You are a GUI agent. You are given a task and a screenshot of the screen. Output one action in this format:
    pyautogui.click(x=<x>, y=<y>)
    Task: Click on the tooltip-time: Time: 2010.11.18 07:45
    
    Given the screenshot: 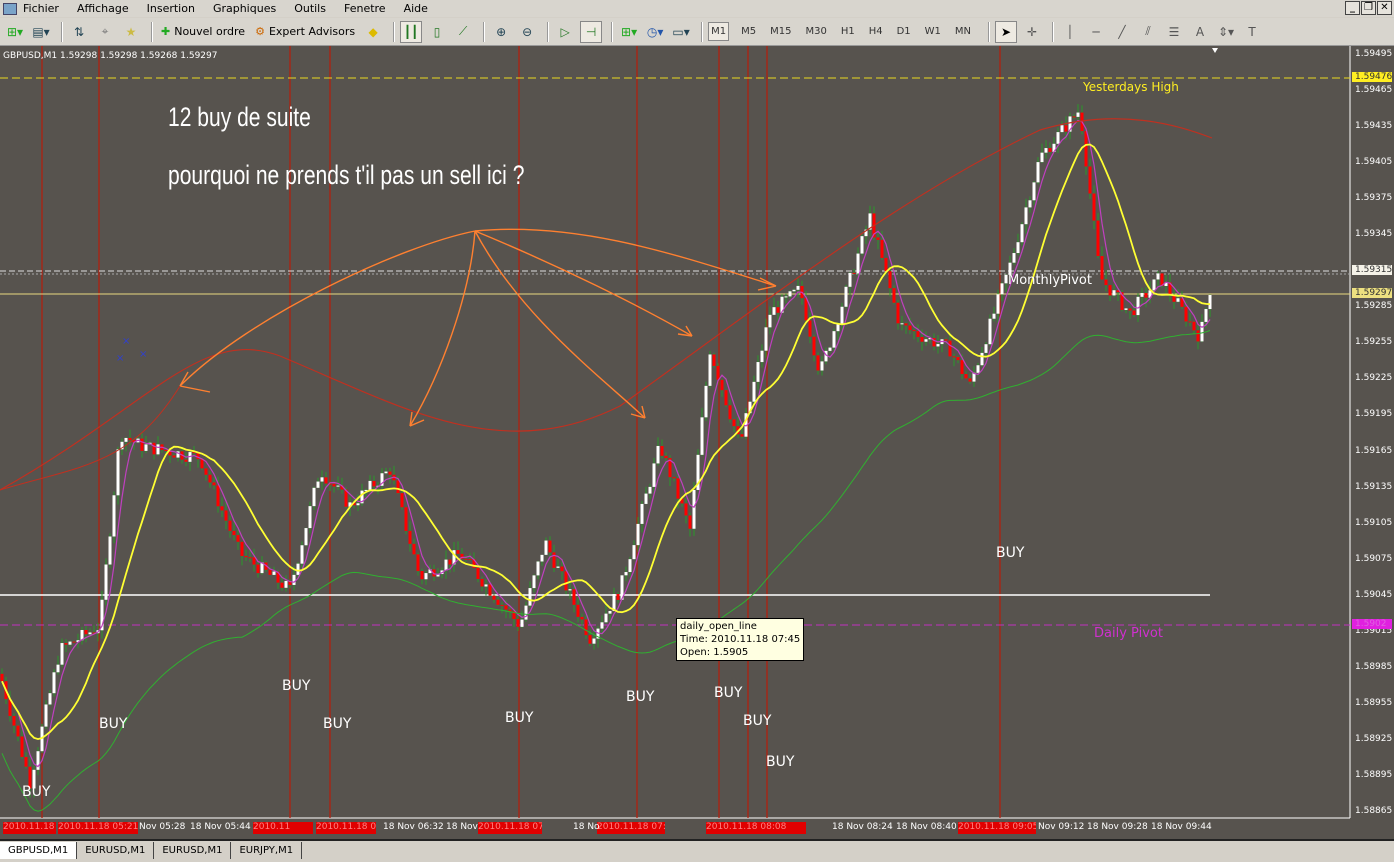 What is the action you would take?
    pyautogui.click(x=740, y=639)
    